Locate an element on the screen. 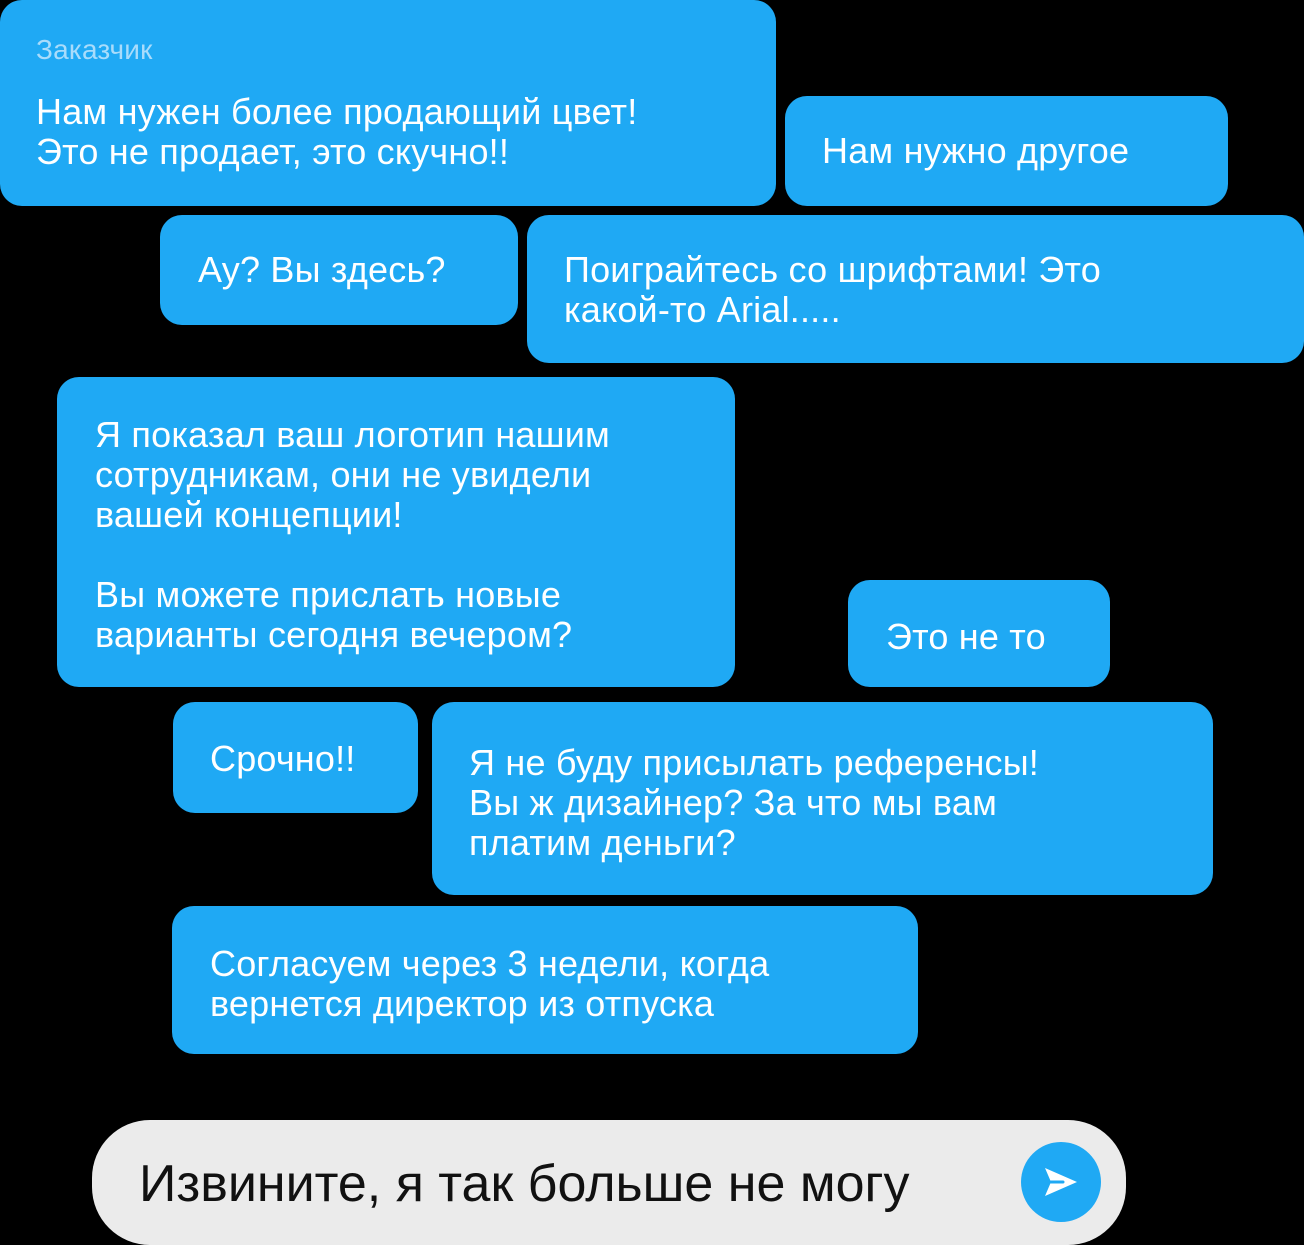 The width and height of the screenshot is (1304, 1245). message-text: вашей концепции! is located at coordinates (249, 514).